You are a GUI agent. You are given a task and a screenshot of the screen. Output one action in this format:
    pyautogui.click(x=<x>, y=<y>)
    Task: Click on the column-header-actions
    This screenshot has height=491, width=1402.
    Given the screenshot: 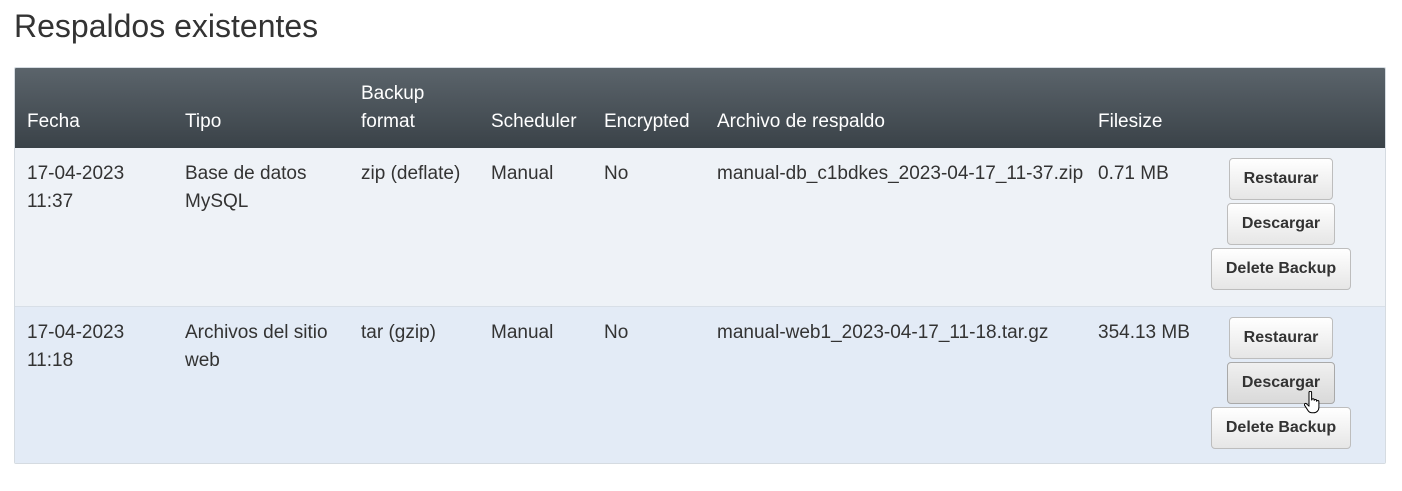 What is the action you would take?
    pyautogui.click(x=1293, y=108)
    